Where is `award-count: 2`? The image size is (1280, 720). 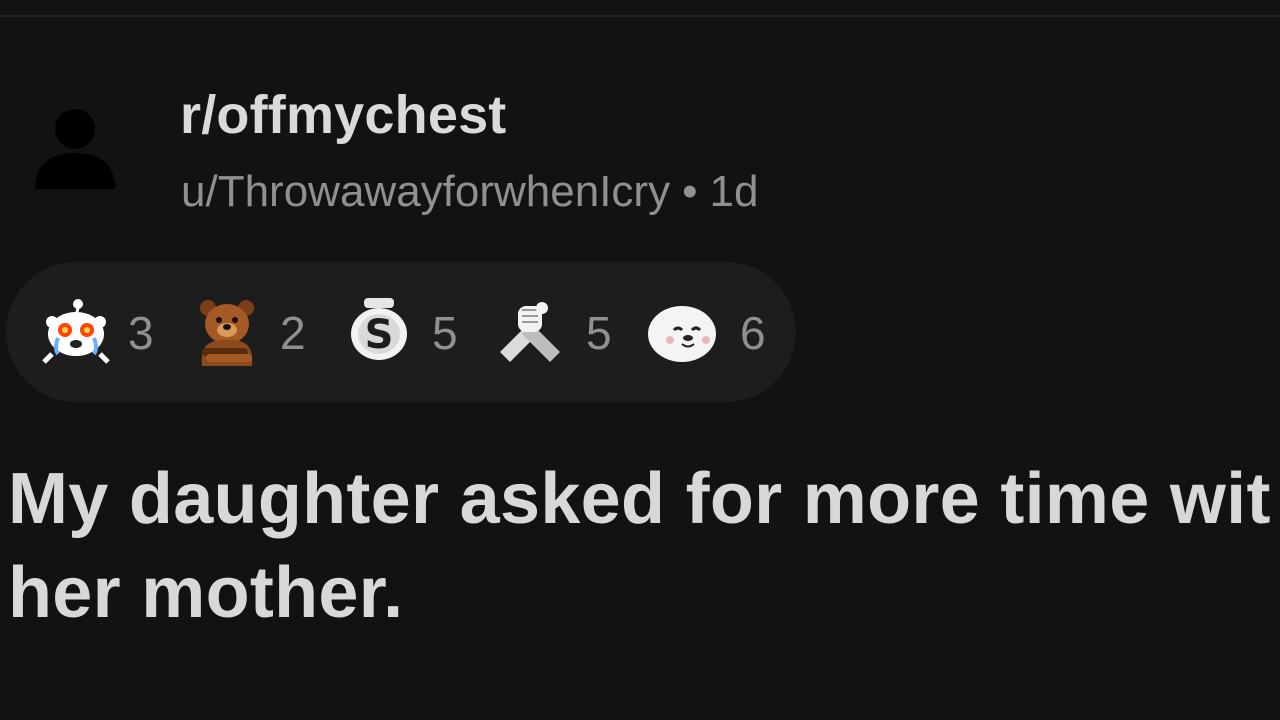 award-count: 2 is located at coordinates (293, 333).